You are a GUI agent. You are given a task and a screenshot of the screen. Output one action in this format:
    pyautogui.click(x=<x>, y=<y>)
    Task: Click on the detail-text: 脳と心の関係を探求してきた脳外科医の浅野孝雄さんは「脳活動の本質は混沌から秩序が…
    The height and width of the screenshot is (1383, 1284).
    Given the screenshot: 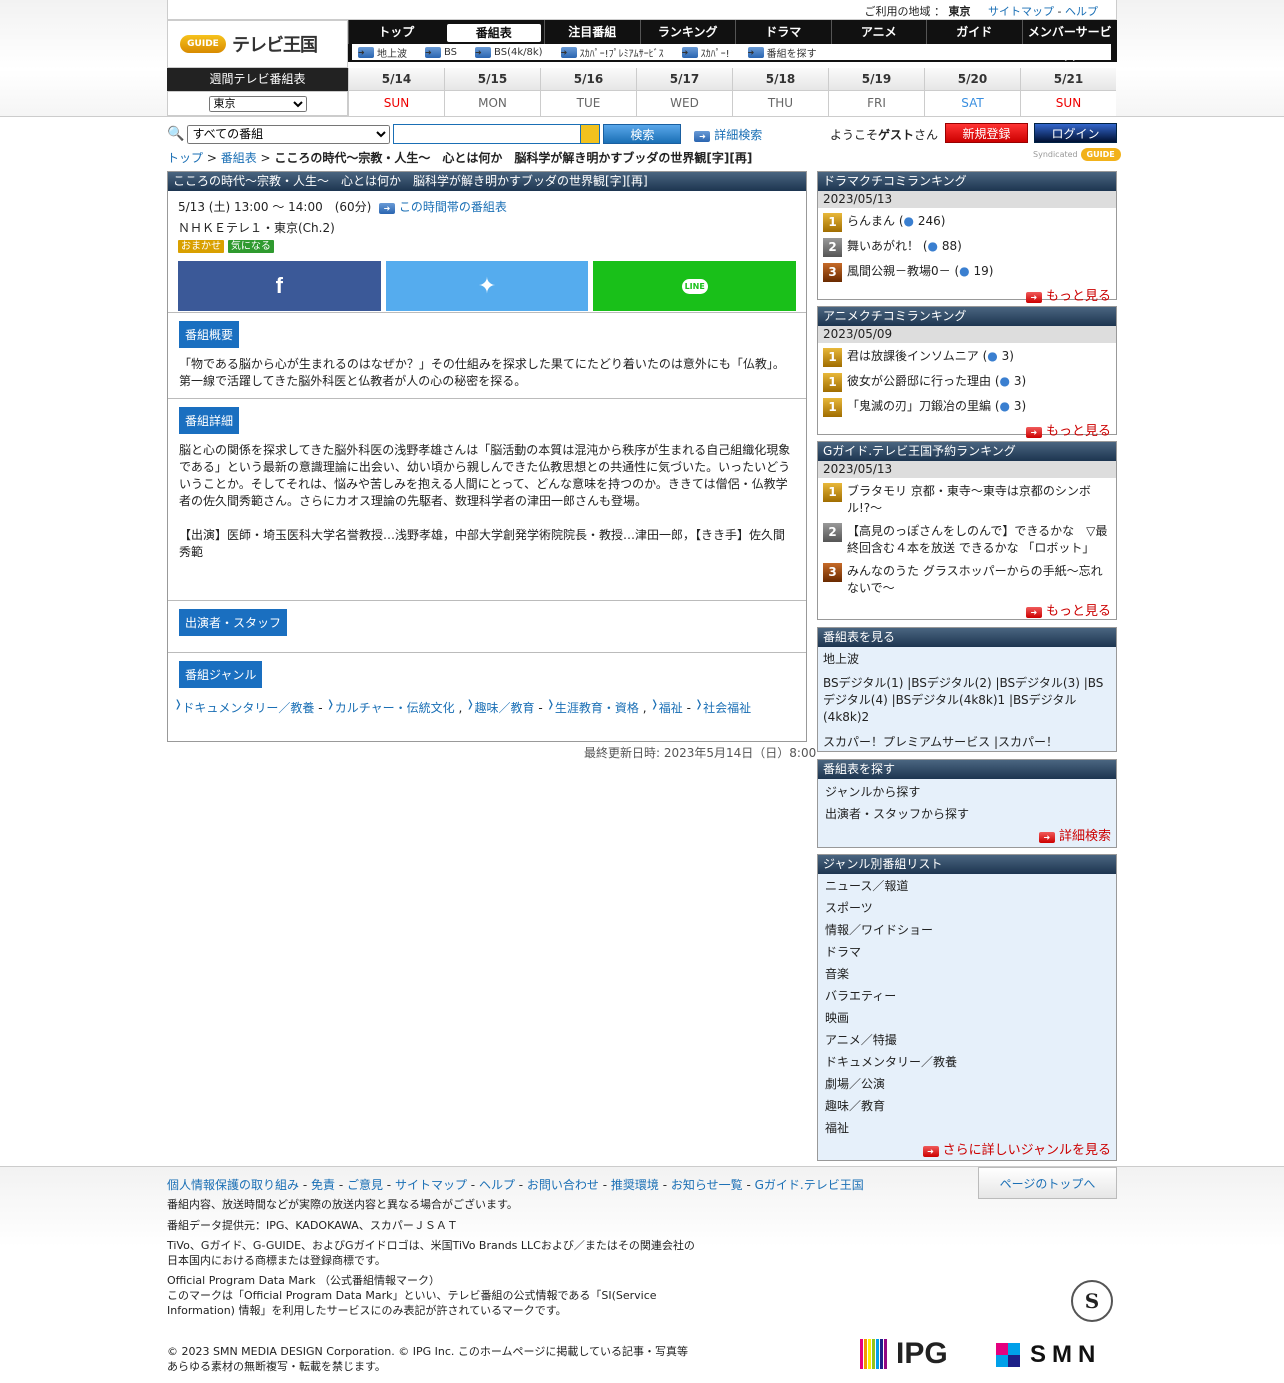 What is the action you would take?
    pyautogui.click(x=485, y=475)
    